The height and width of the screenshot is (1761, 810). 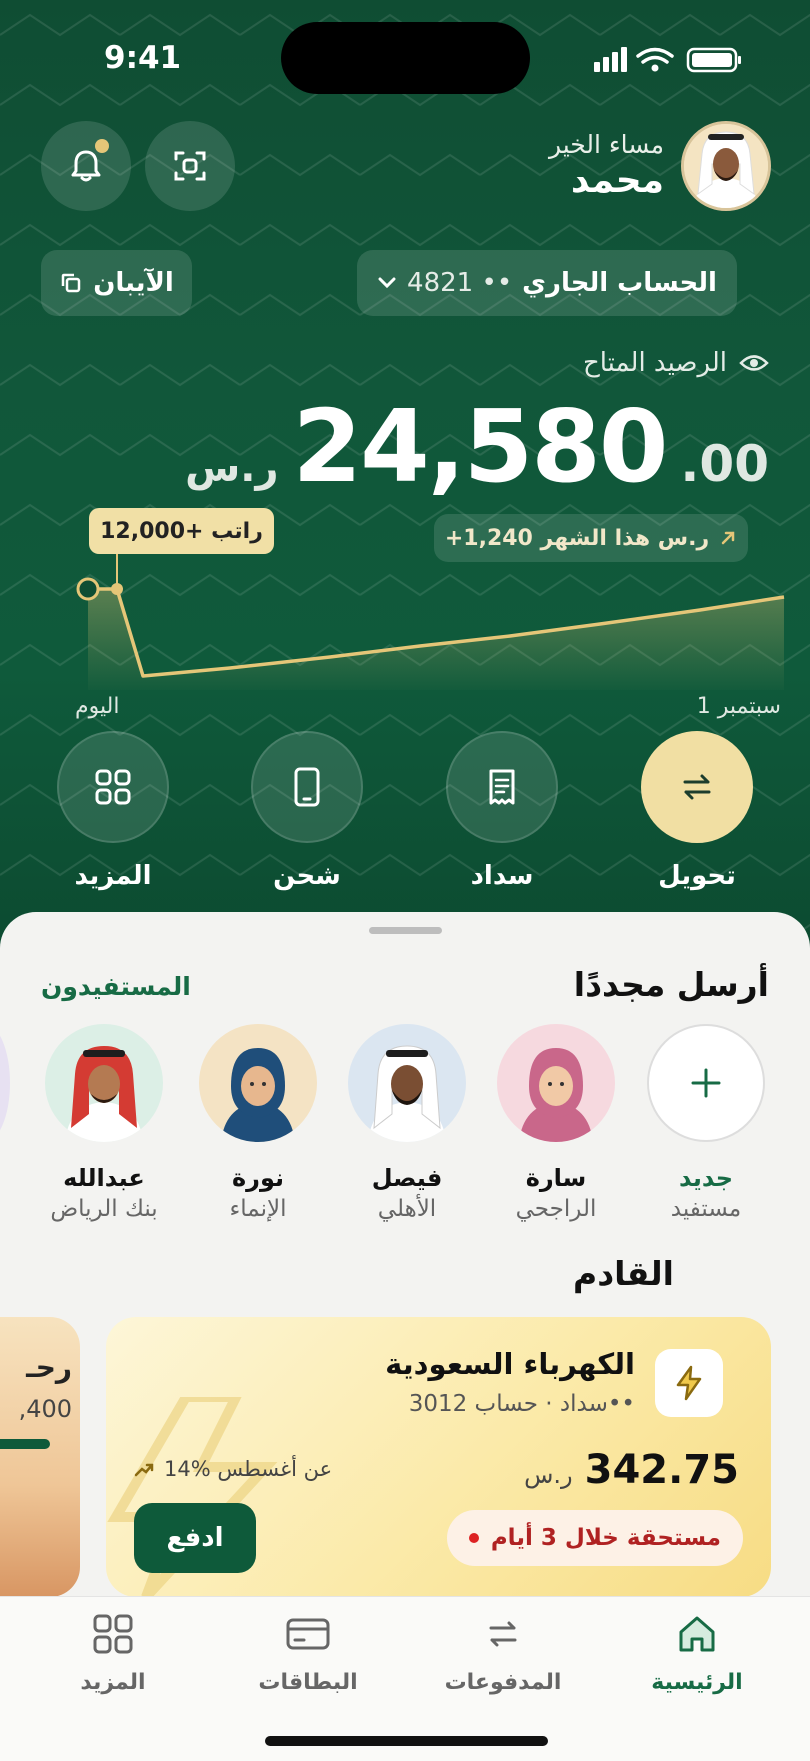 What do you see at coordinates (503, 1682) in the screenshot?
I see `tab-label: المدفوعات` at bounding box center [503, 1682].